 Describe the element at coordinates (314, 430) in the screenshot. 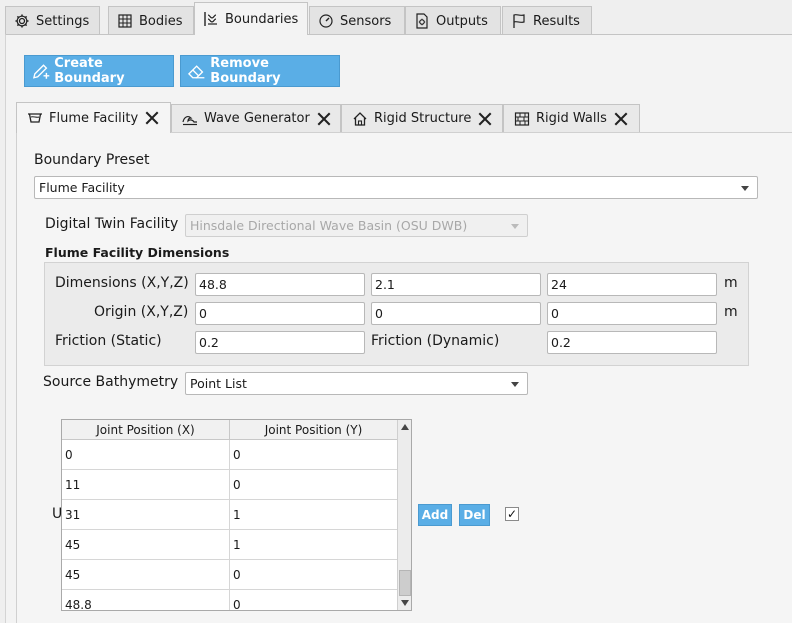

I see `column-header-y: Joint Position (Y)` at that location.